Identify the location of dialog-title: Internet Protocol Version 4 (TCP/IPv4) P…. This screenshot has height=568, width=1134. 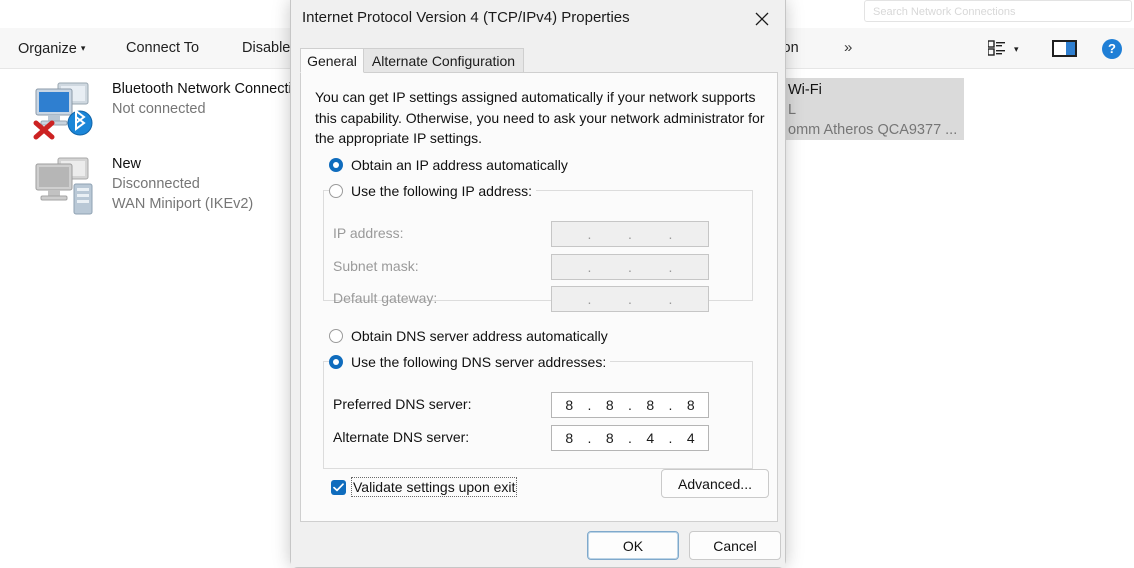
(466, 17).